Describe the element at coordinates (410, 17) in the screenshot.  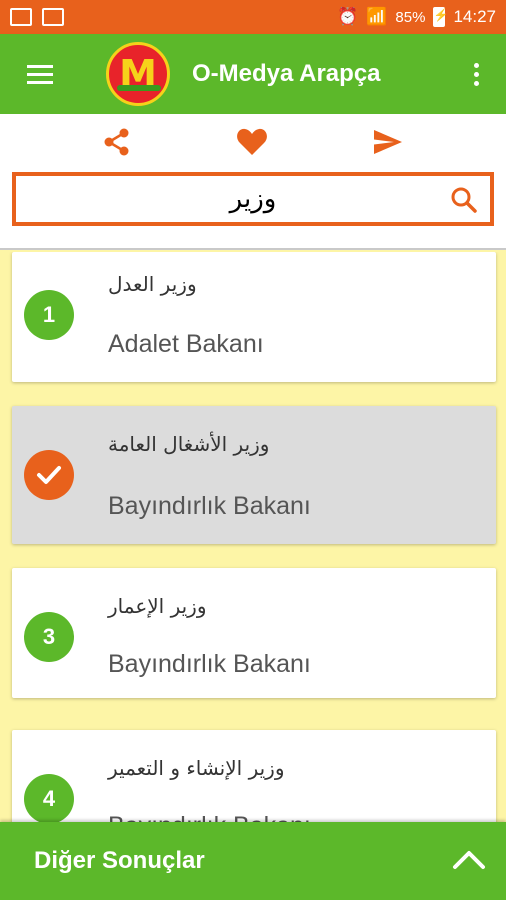
I see `battery-percentage: 85%` at that location.